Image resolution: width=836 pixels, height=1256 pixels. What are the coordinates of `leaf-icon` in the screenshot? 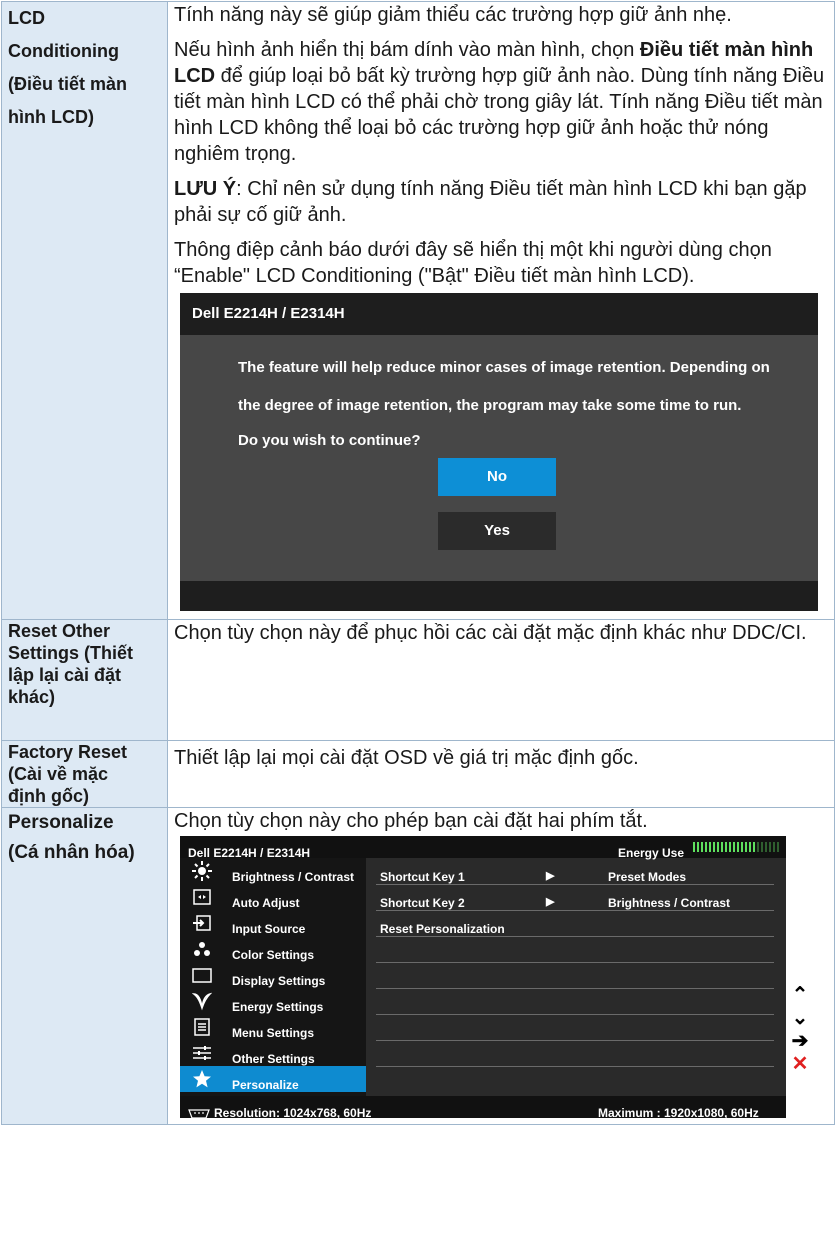 It's located at (202, 1001).